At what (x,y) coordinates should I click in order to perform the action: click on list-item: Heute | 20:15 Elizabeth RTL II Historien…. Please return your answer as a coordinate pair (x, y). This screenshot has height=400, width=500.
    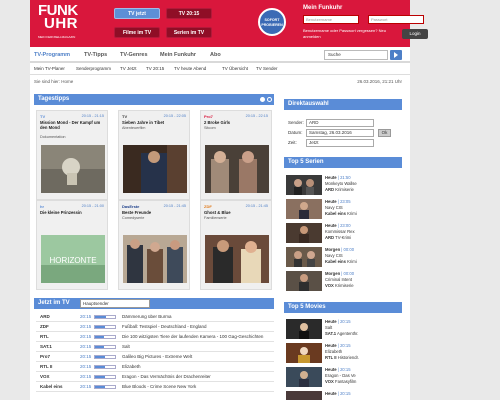
    Looking at the image, I should click on (342, 353).